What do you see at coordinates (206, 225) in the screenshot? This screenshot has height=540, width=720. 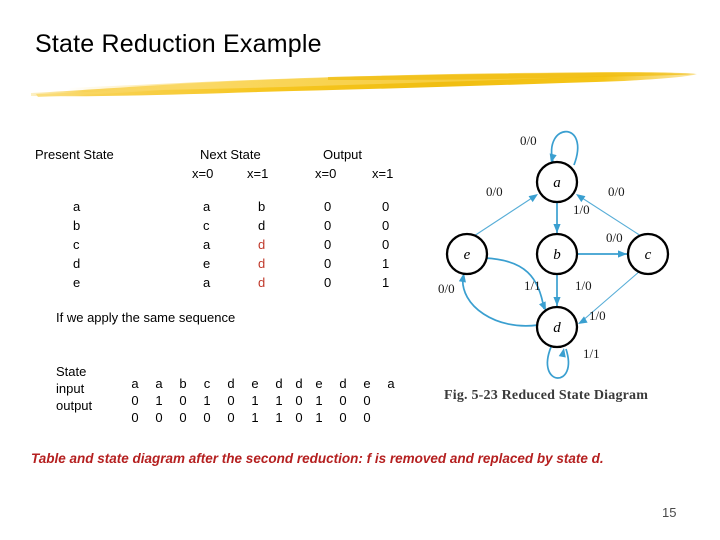 I see `cell-next_x0: c` at bounding box center [206, 225].